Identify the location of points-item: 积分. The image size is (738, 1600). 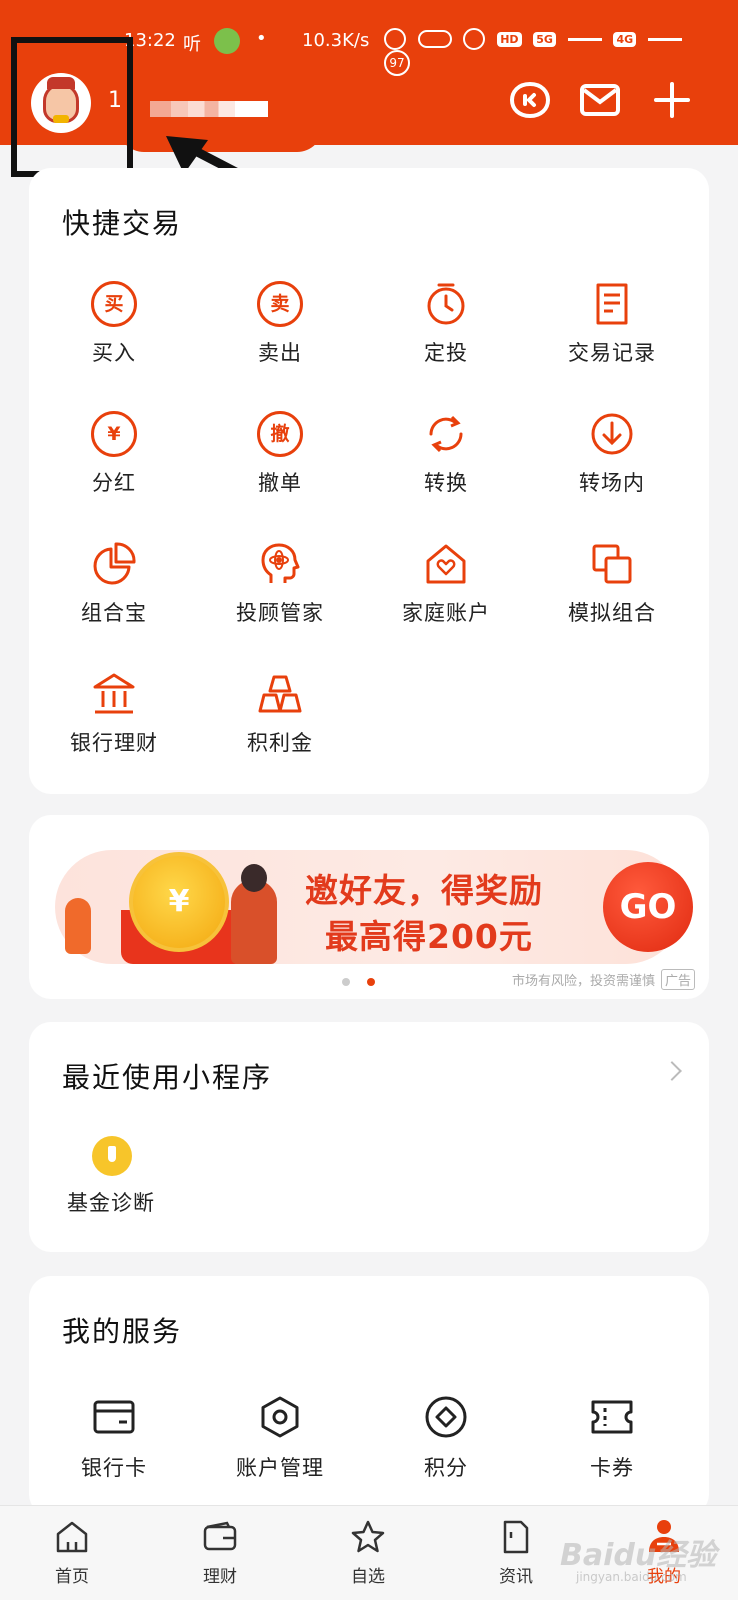
(446, 1438).